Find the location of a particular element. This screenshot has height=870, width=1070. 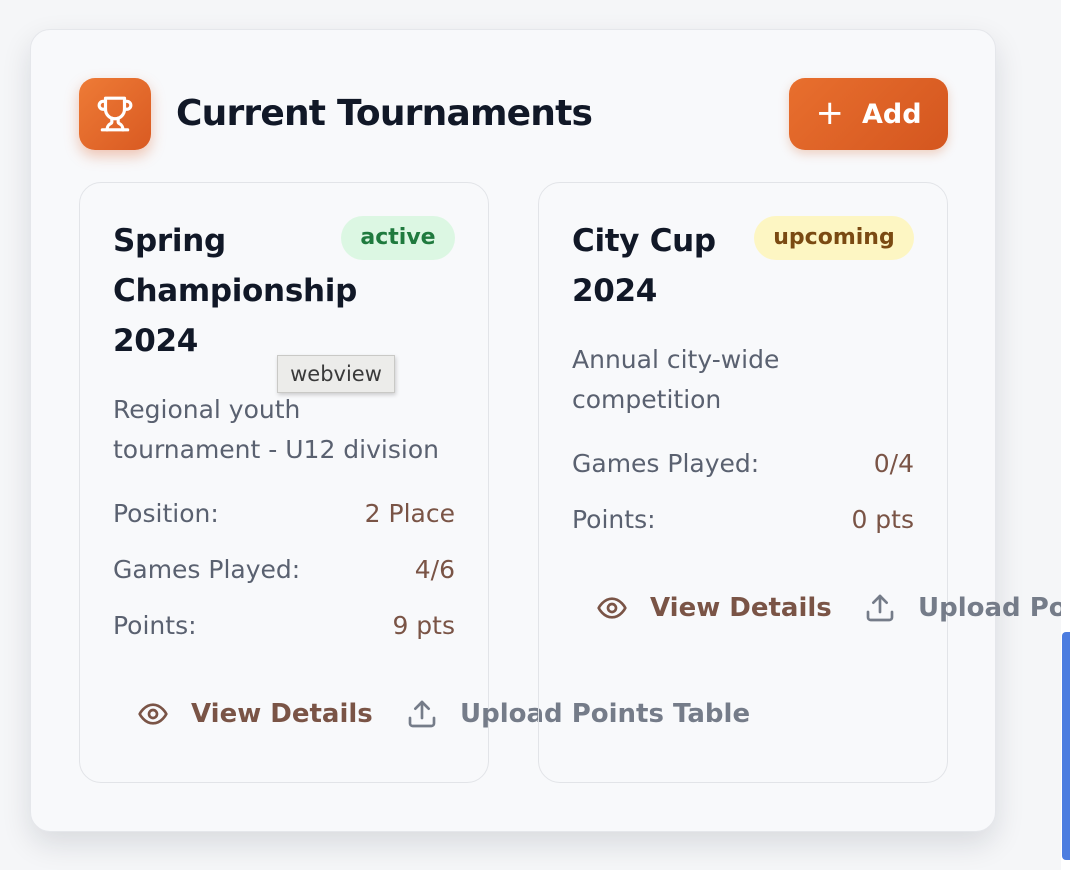

stat-value-points: 0 pts is located at coordinates (882, 519).